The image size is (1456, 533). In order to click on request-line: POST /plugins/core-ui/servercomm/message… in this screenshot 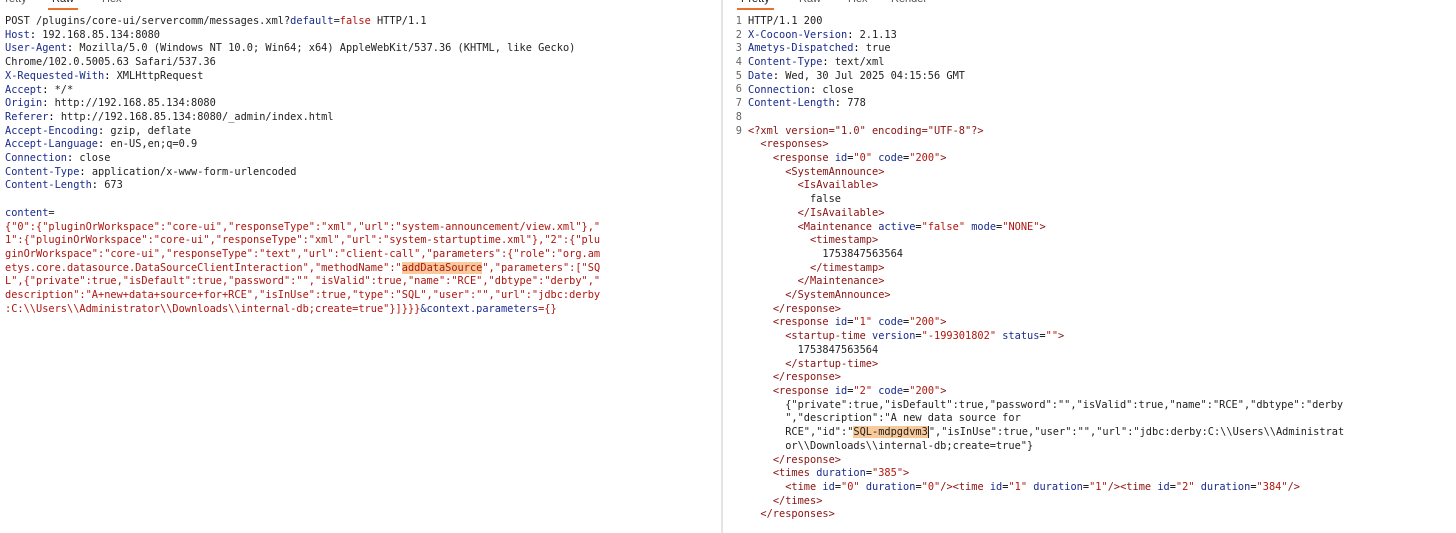, I will do `click(216, 21)`.